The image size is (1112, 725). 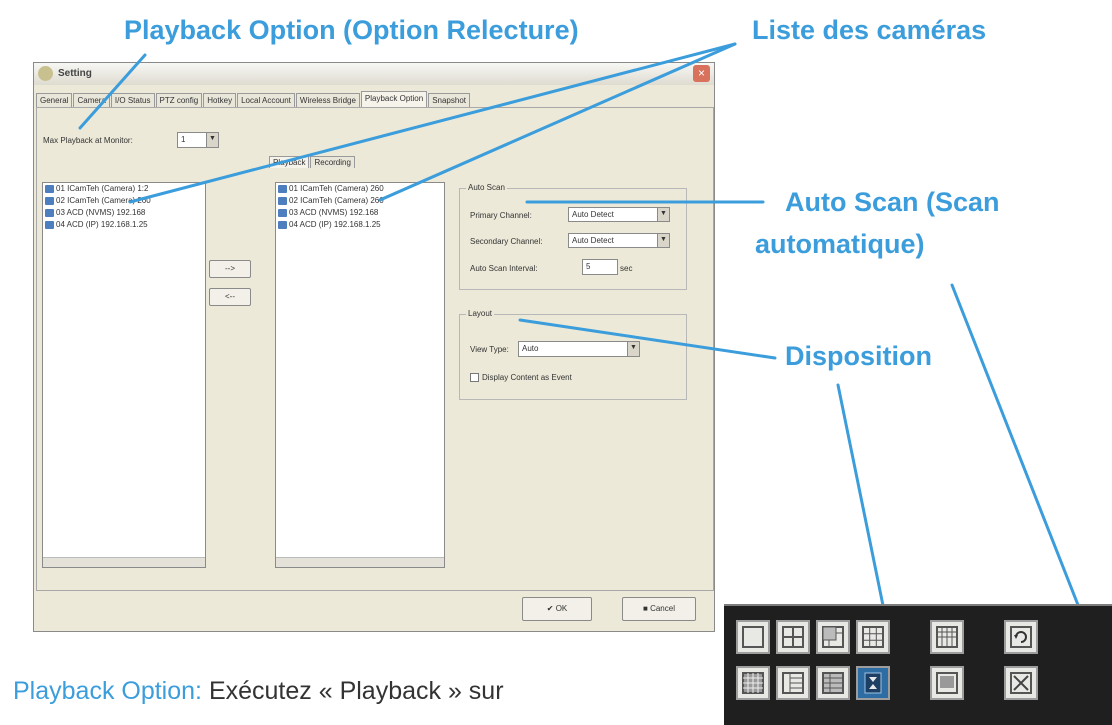 I want to click on auto-scan-group-title: Auto Scan, so click(x=486, y=187).